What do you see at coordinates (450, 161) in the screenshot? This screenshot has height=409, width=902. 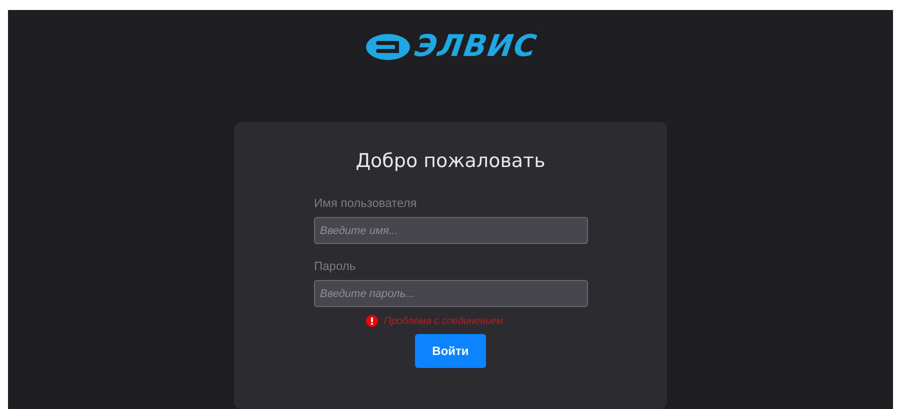 I see `welcome-title: Добро пожаловать` at bounding box center [450, 161].